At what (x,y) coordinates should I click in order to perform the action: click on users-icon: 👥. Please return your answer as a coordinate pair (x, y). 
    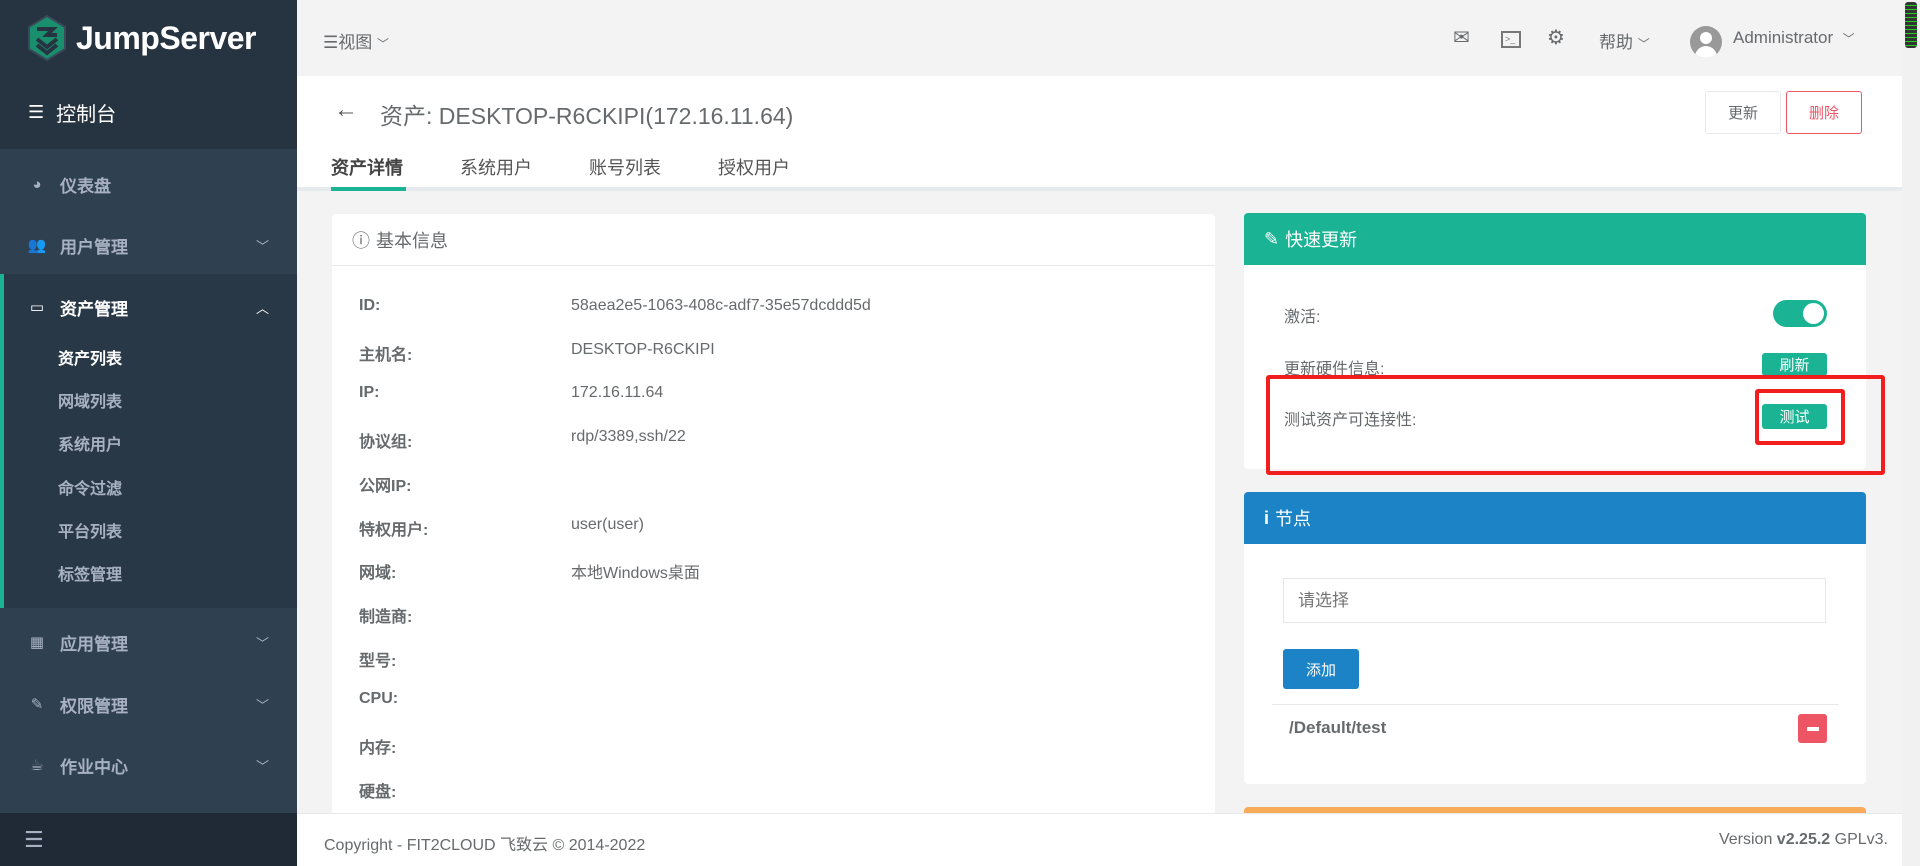
    Looking at the image, I should click on (37, 245).